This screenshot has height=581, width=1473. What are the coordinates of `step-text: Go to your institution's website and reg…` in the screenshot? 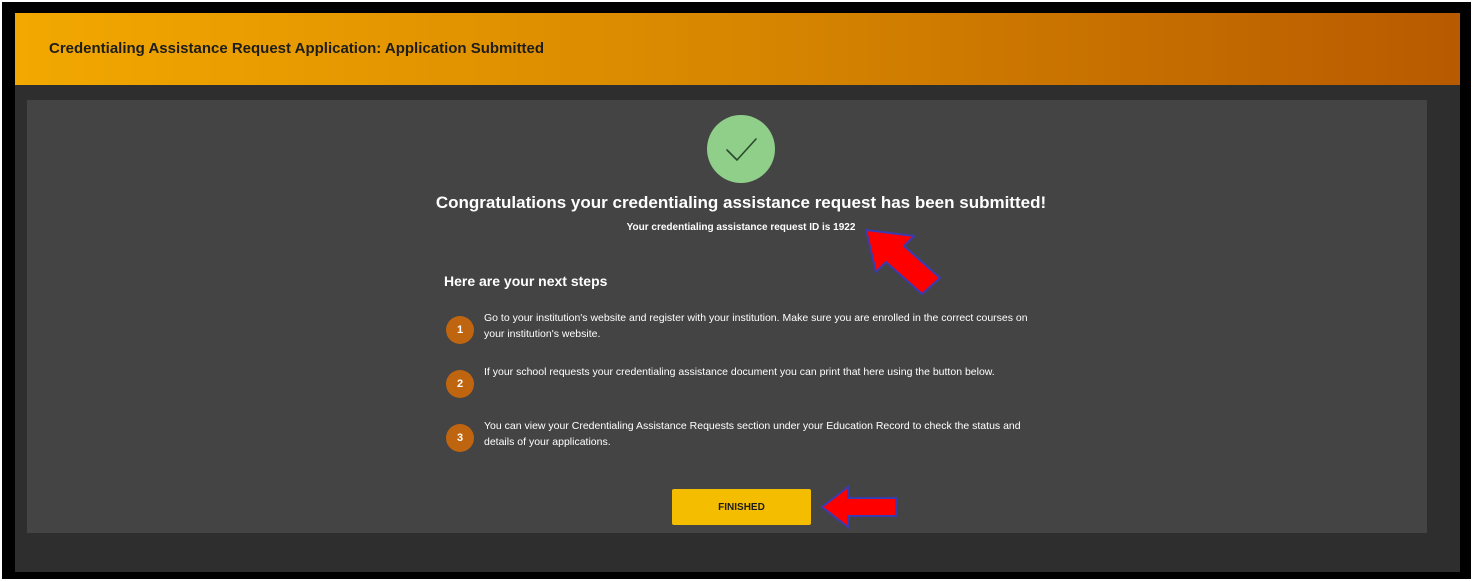 It's located at (756, 326).